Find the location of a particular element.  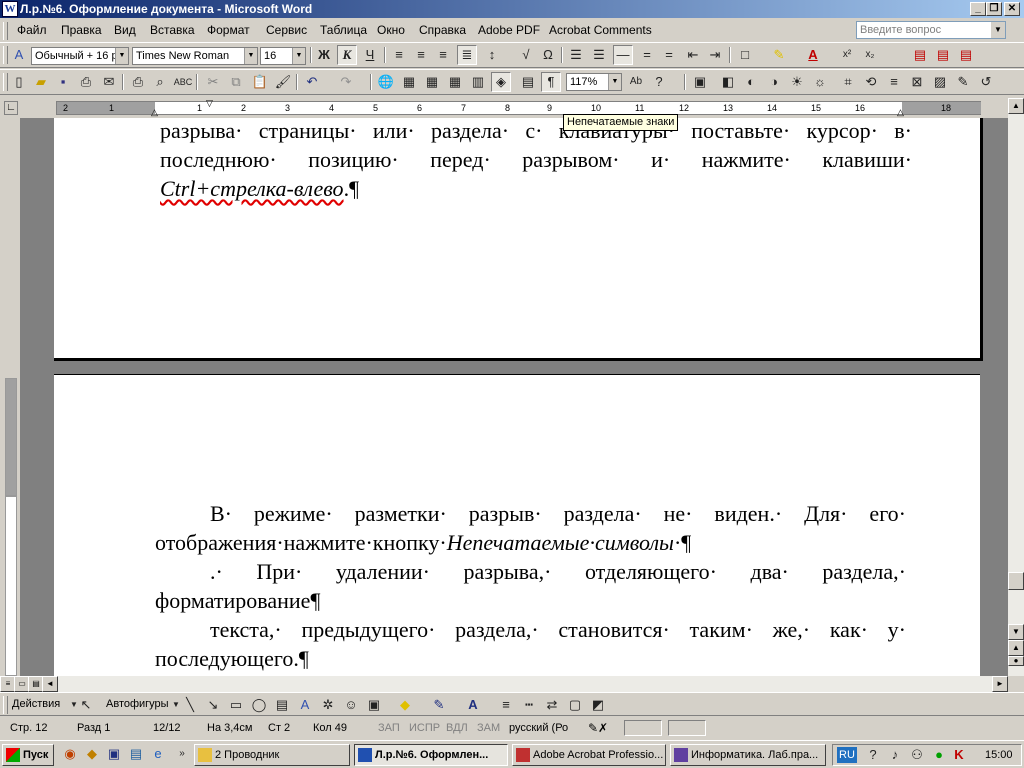

read-icon: Ab is located at coordinates (636, 82).